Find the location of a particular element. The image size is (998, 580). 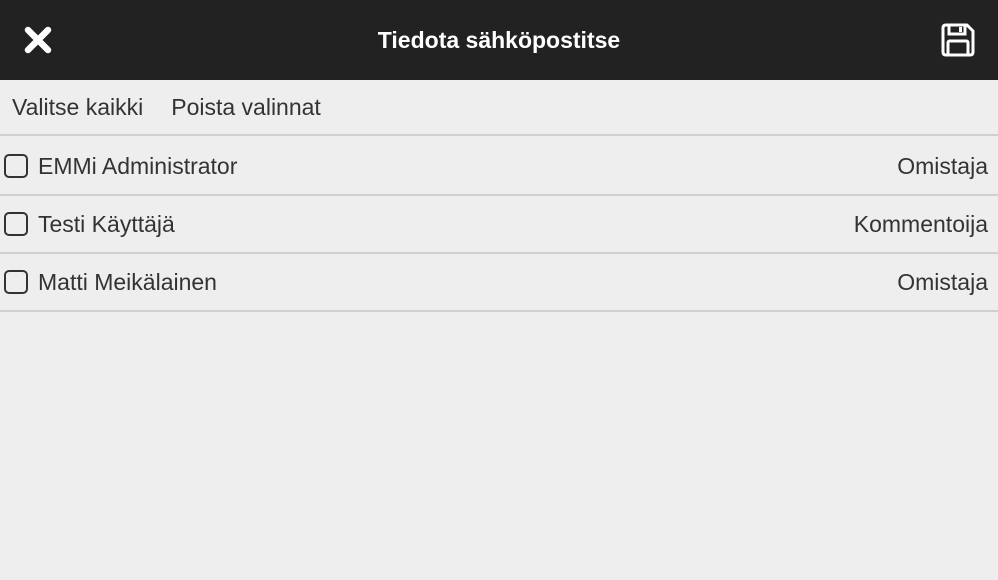

select-all-button: Valitse kaikki is located at coordinates (77, 107).